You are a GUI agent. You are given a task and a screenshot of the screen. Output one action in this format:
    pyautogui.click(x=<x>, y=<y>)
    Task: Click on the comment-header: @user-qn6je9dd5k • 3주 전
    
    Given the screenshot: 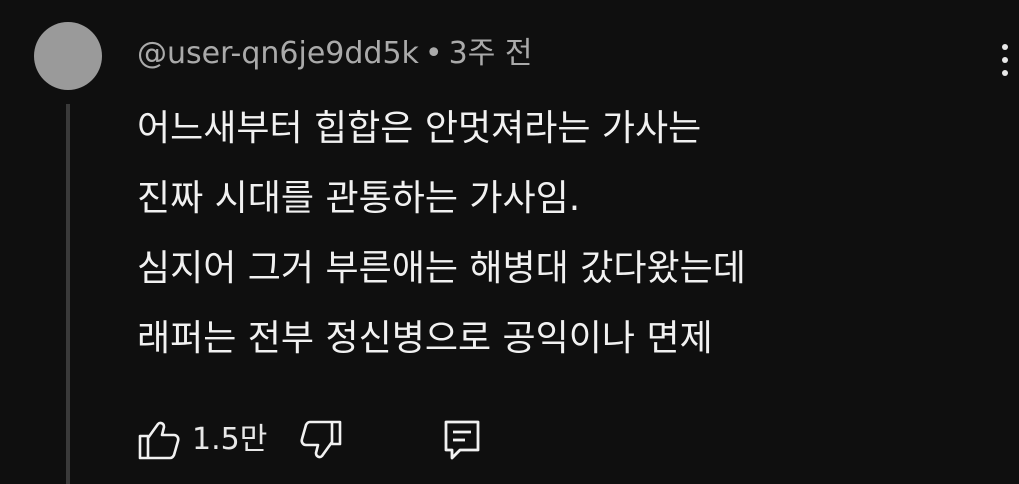 What is the action you would take?
    pyautogui.click(x=334, y=54)
    